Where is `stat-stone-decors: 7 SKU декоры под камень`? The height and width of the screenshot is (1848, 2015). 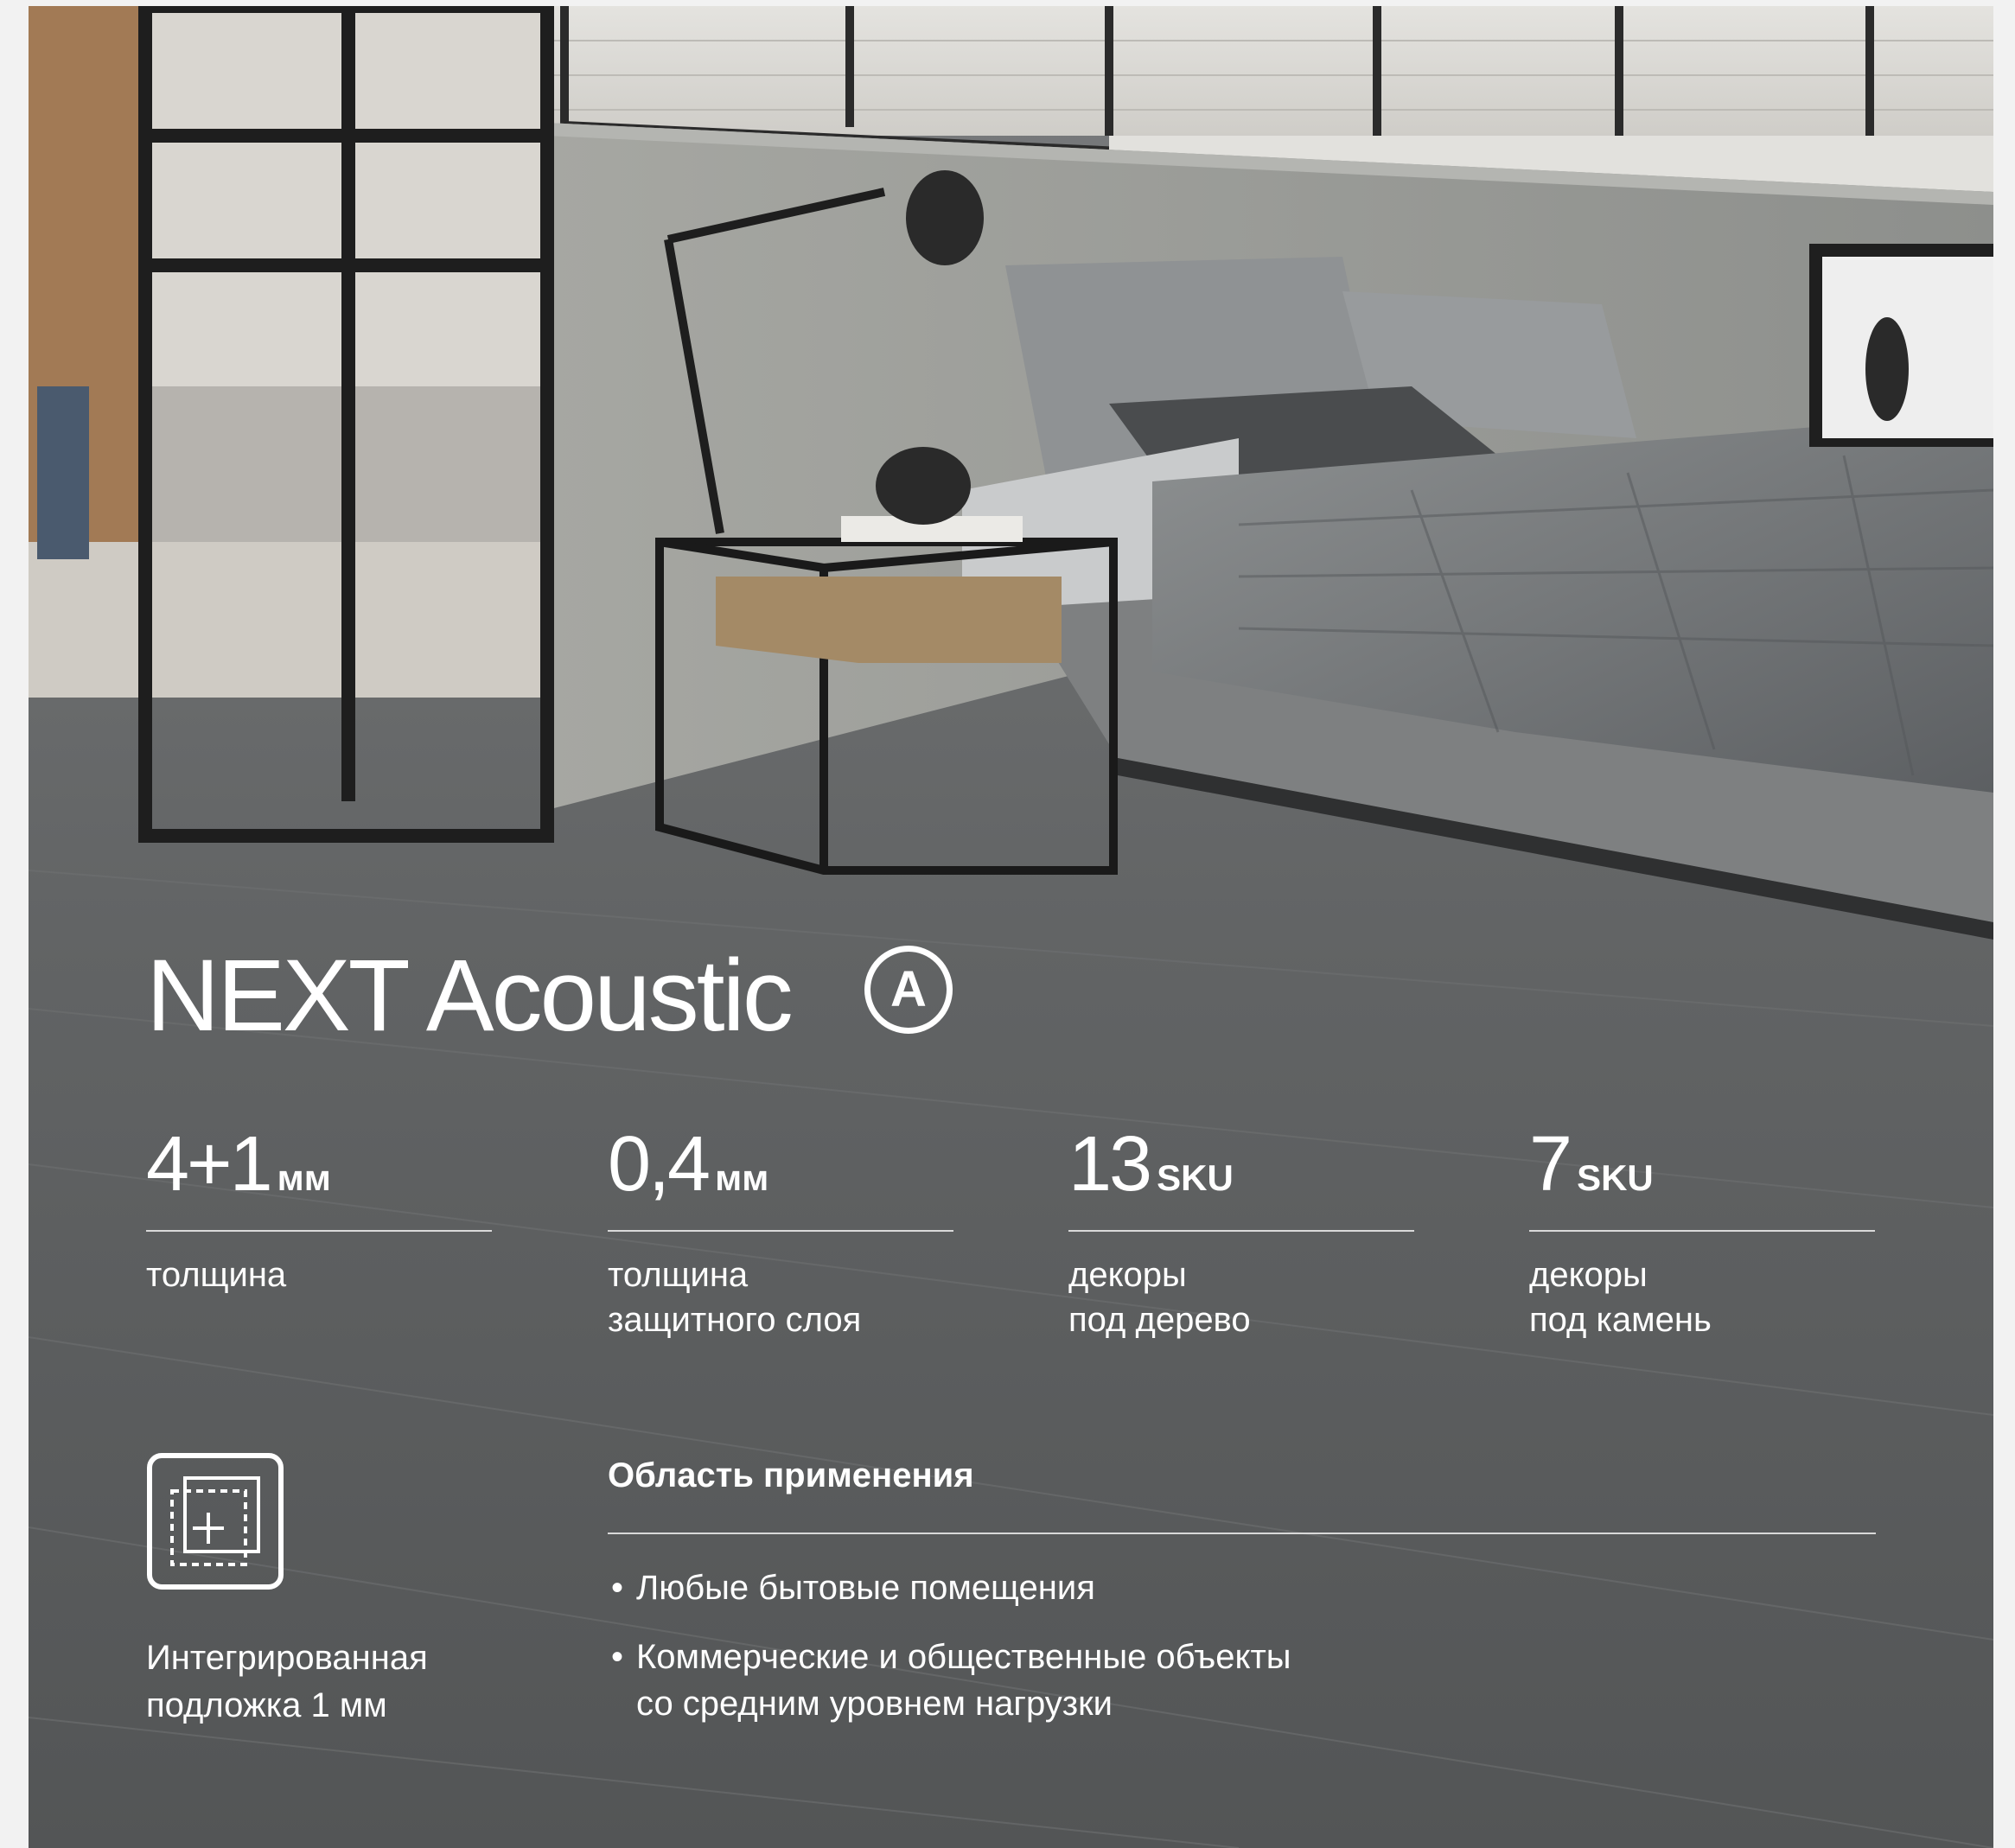 stat-stone-decors: 7 SKU декоры под камень is located at coordinates (1702, 1230).